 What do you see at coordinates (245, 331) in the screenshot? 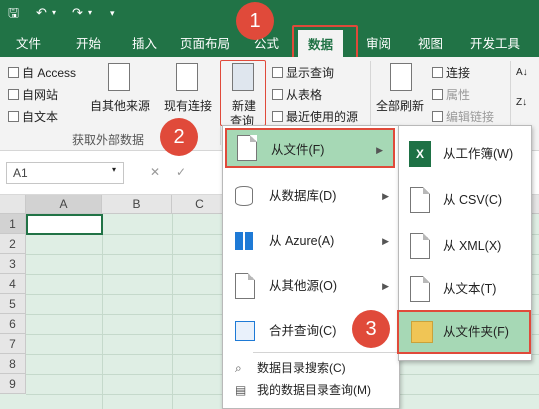
I see `combine-icon` at bounding box center [245, 331].